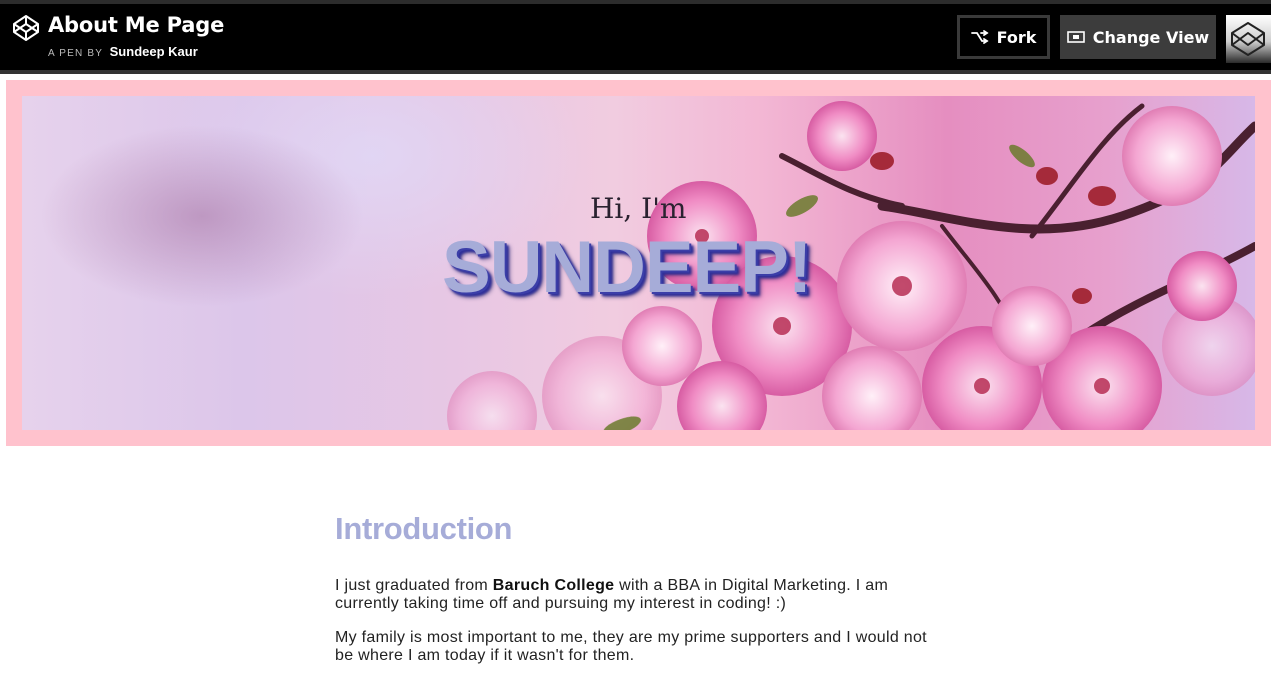 Image resolution: width=1271 pixels, height=693 pixels. What do you see at coordinates (1016, 37) in the screenshot?
I see `fork-label: Fork` at bounding box center [1016, 37].